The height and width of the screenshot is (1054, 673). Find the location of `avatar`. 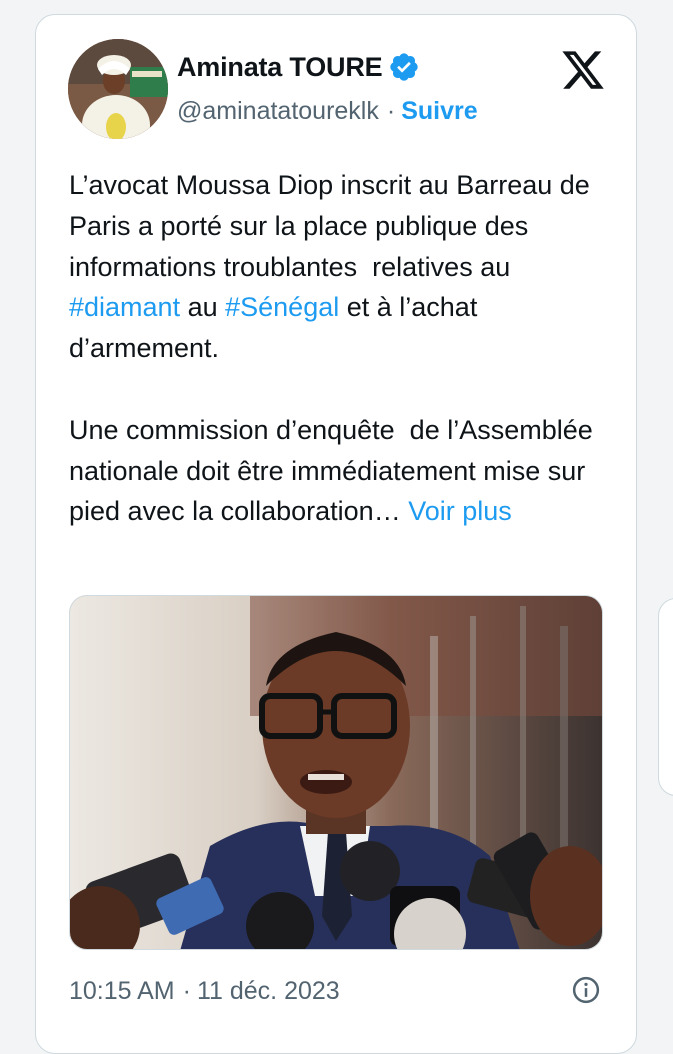

avatar is located at coordinates (118, 89).